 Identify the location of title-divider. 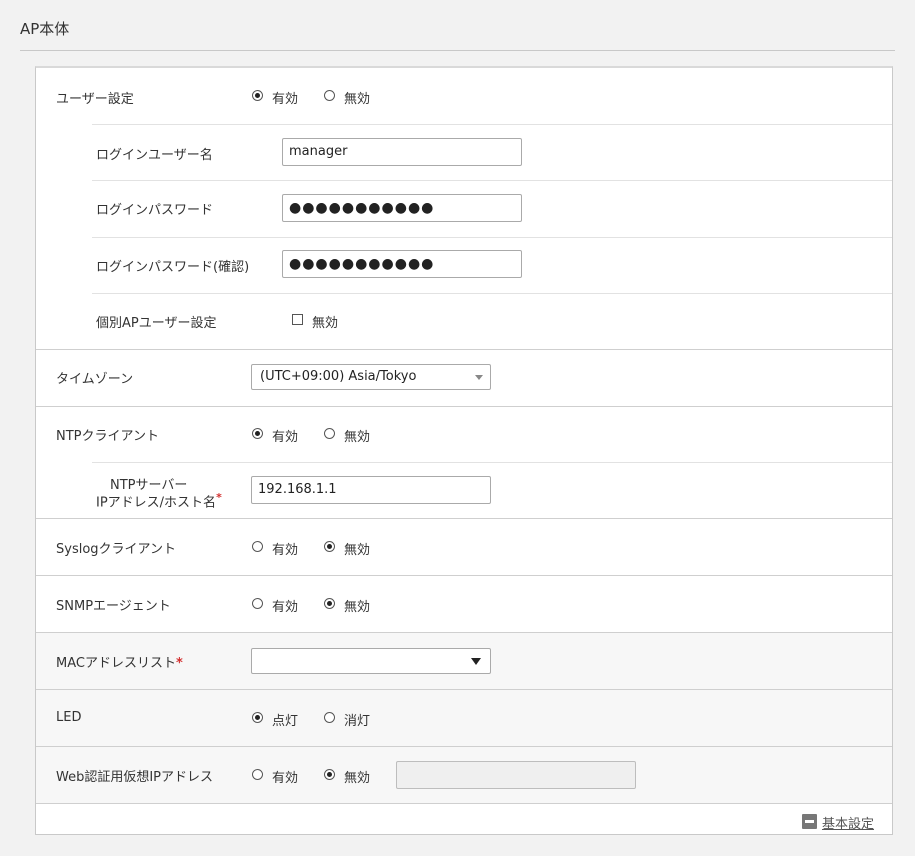
(457, 50).